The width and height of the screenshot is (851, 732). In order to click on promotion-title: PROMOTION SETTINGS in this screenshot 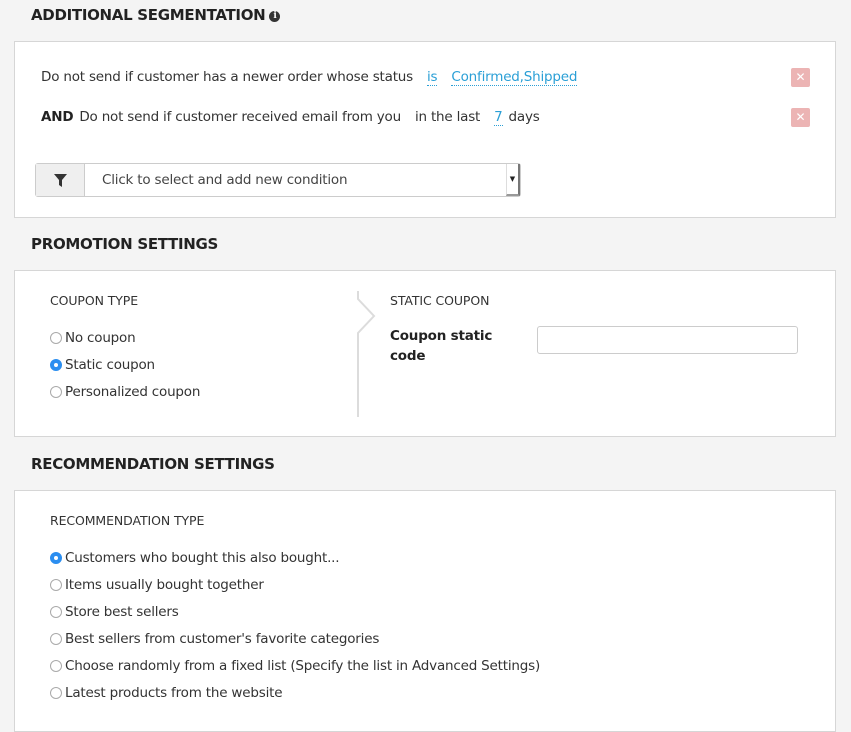, I will do `click(125, 244)`.